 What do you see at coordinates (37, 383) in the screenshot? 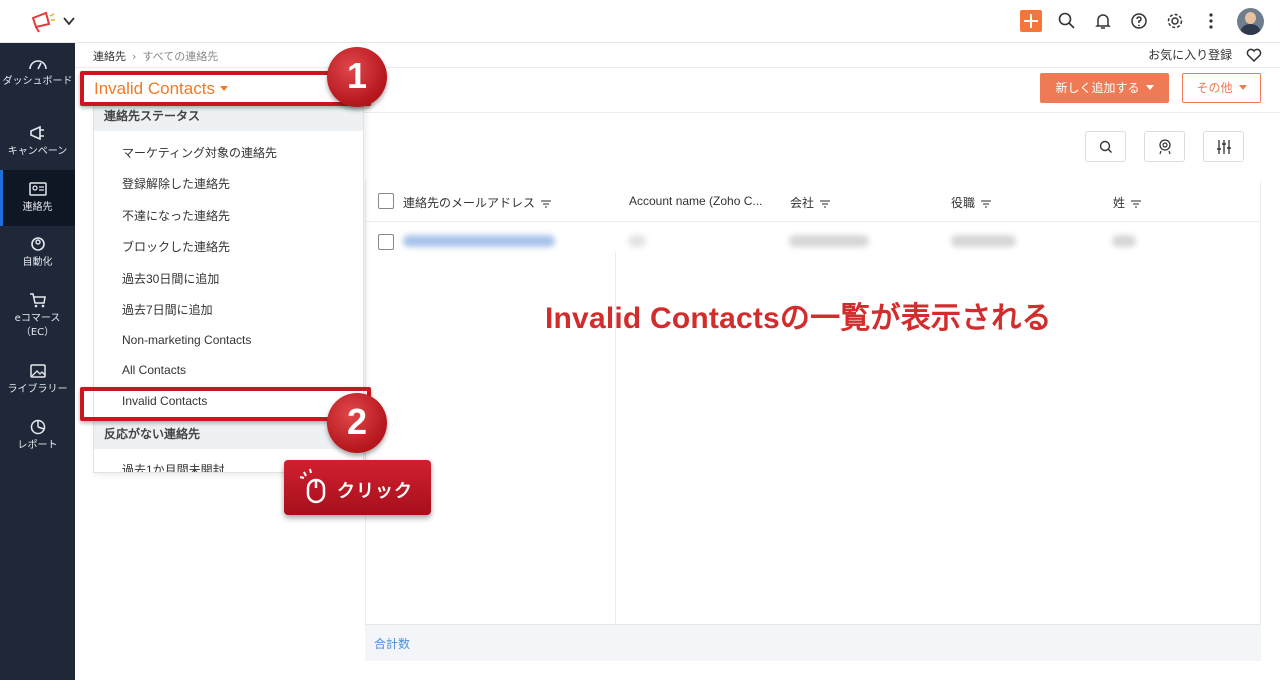
I see `nav-item-library: ライブラリー` at bounding box center [37, 383].